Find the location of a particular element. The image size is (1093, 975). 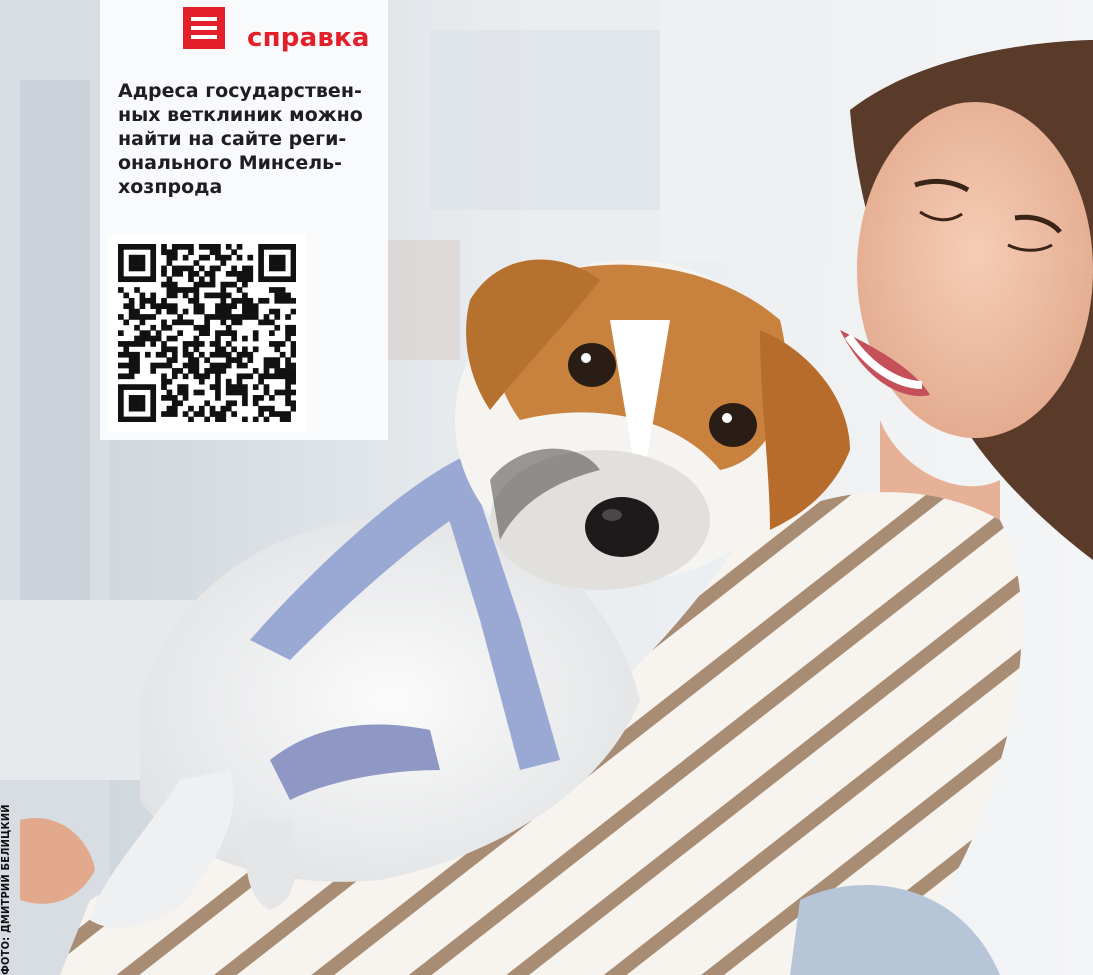

infobox-header: справка is located at coordinates (276, 32).